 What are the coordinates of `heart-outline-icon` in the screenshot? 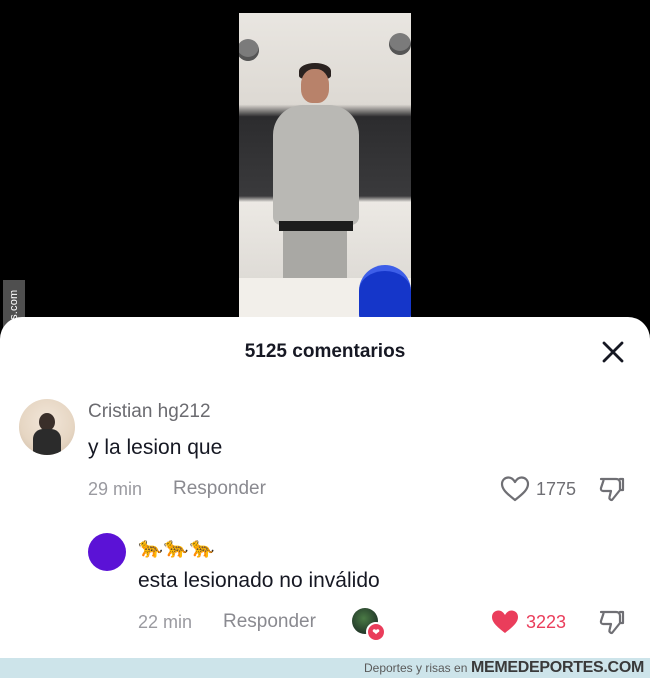 It's located at (515, 489).